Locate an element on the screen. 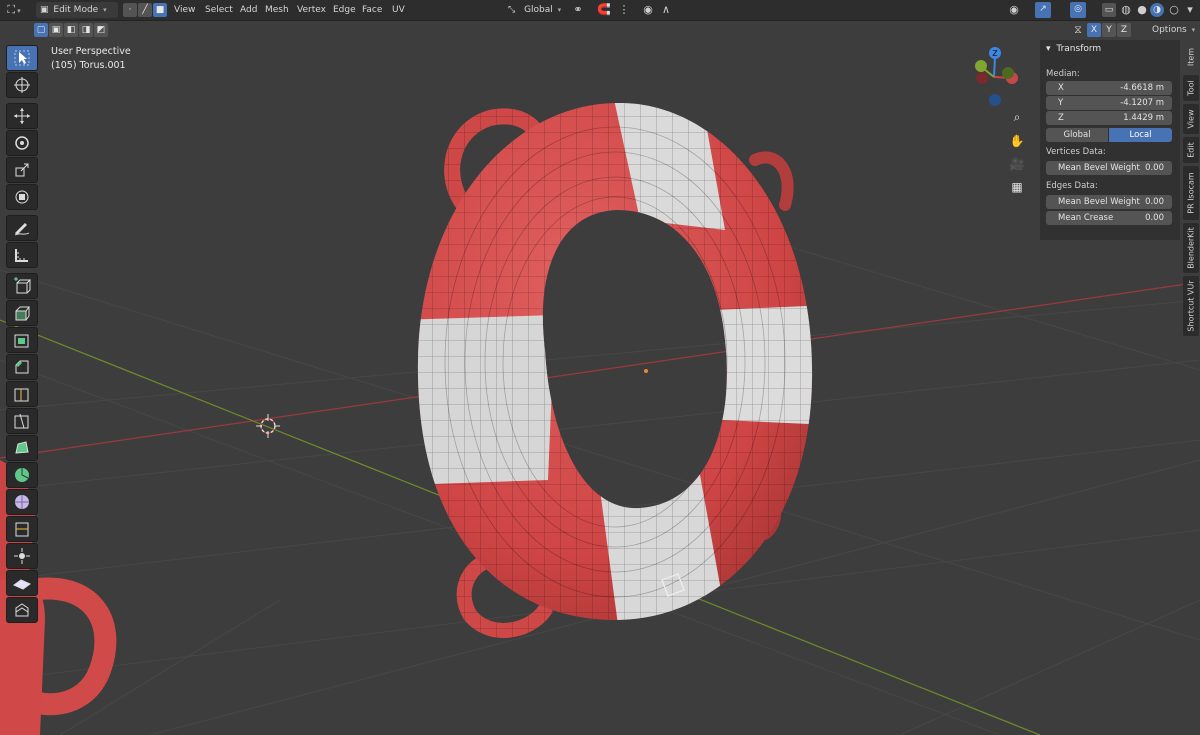  mean-crease-field: Mean Crease 0.00 is located at coordinates (1109, 218).